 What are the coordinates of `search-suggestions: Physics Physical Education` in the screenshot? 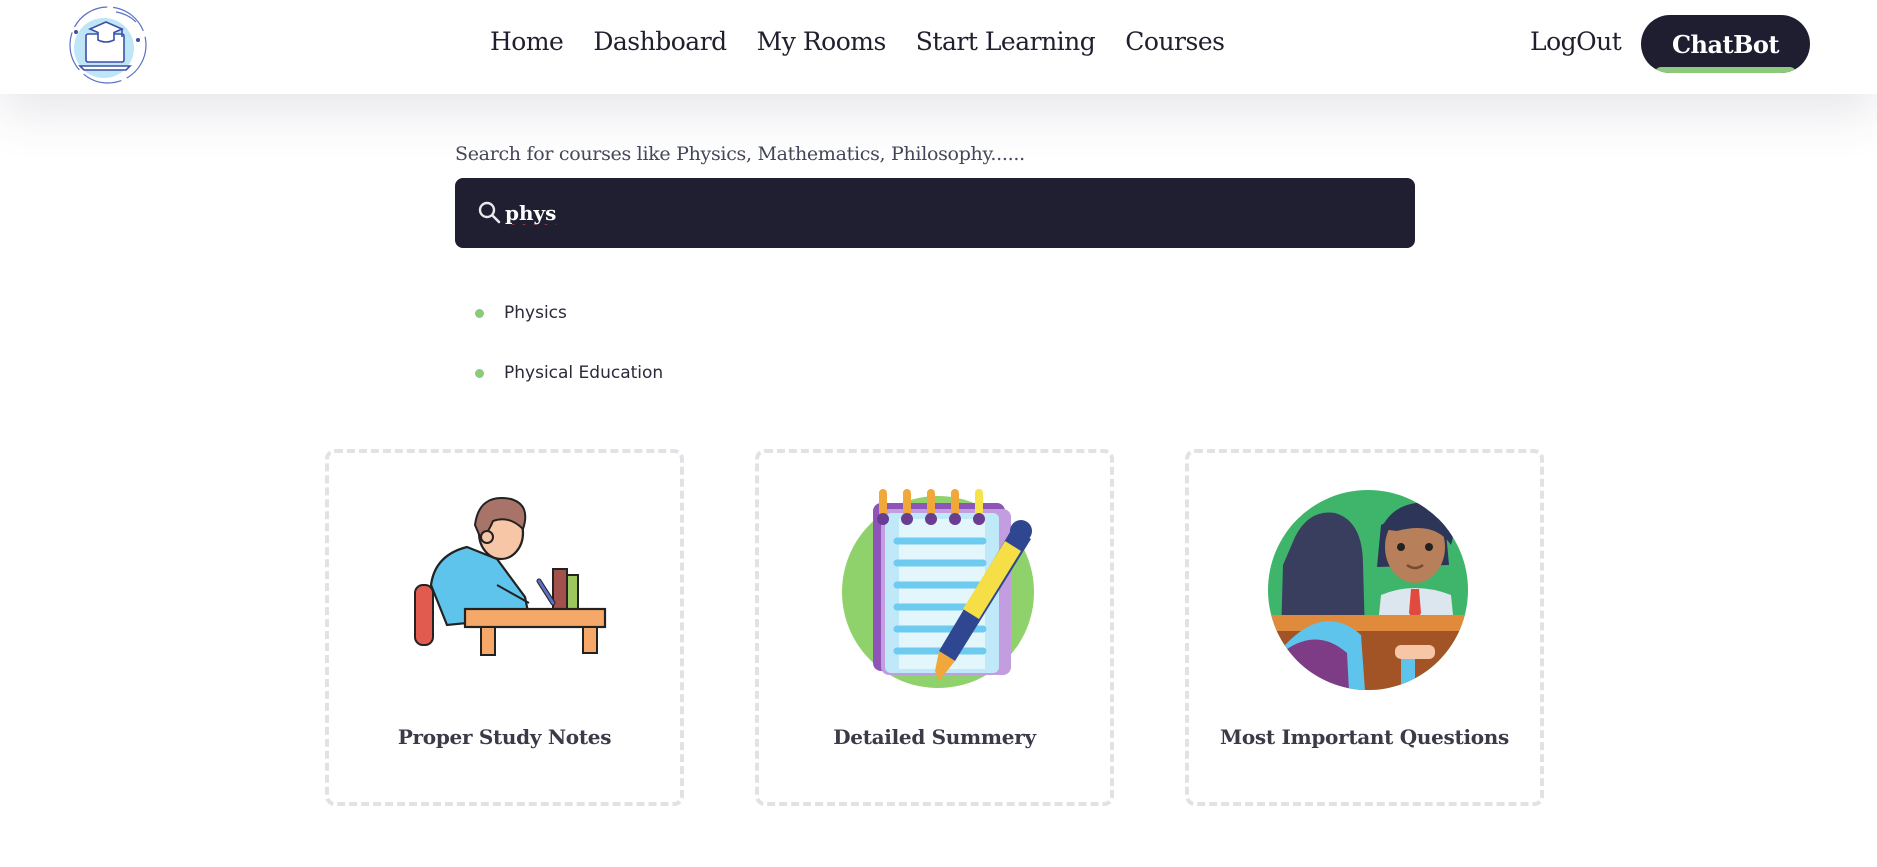 It's located at (569, 343).